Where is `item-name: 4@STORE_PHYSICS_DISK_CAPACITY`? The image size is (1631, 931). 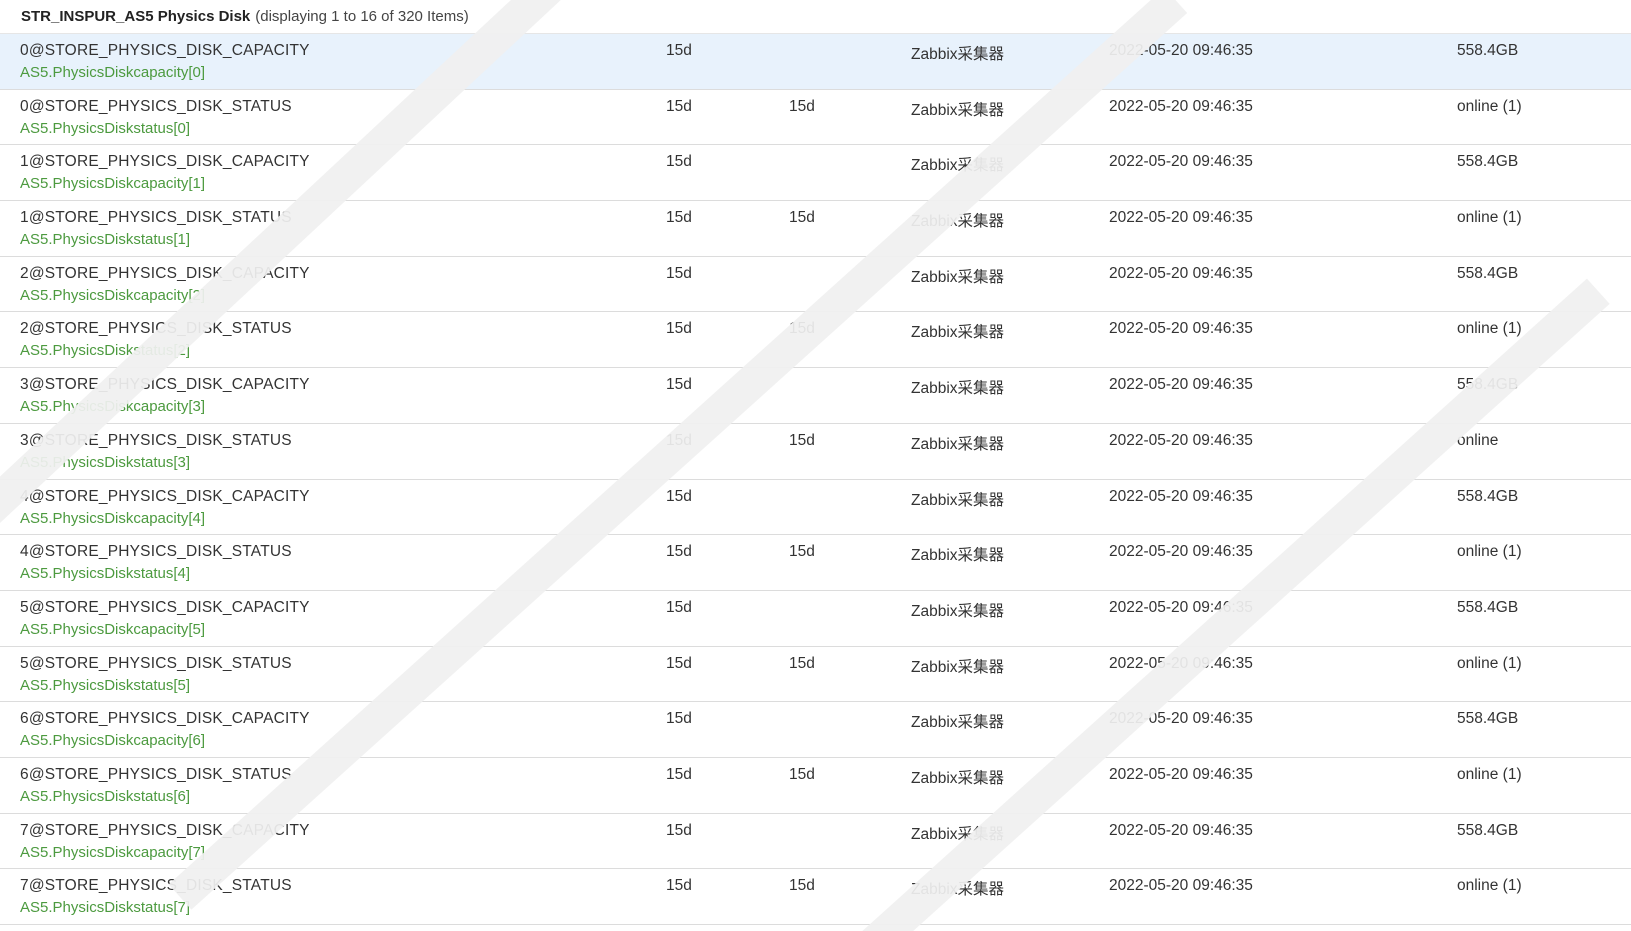 item-name: 4@STORE_PHYSICS_DISK_CAPACITY is located at coordinates (165, 497).